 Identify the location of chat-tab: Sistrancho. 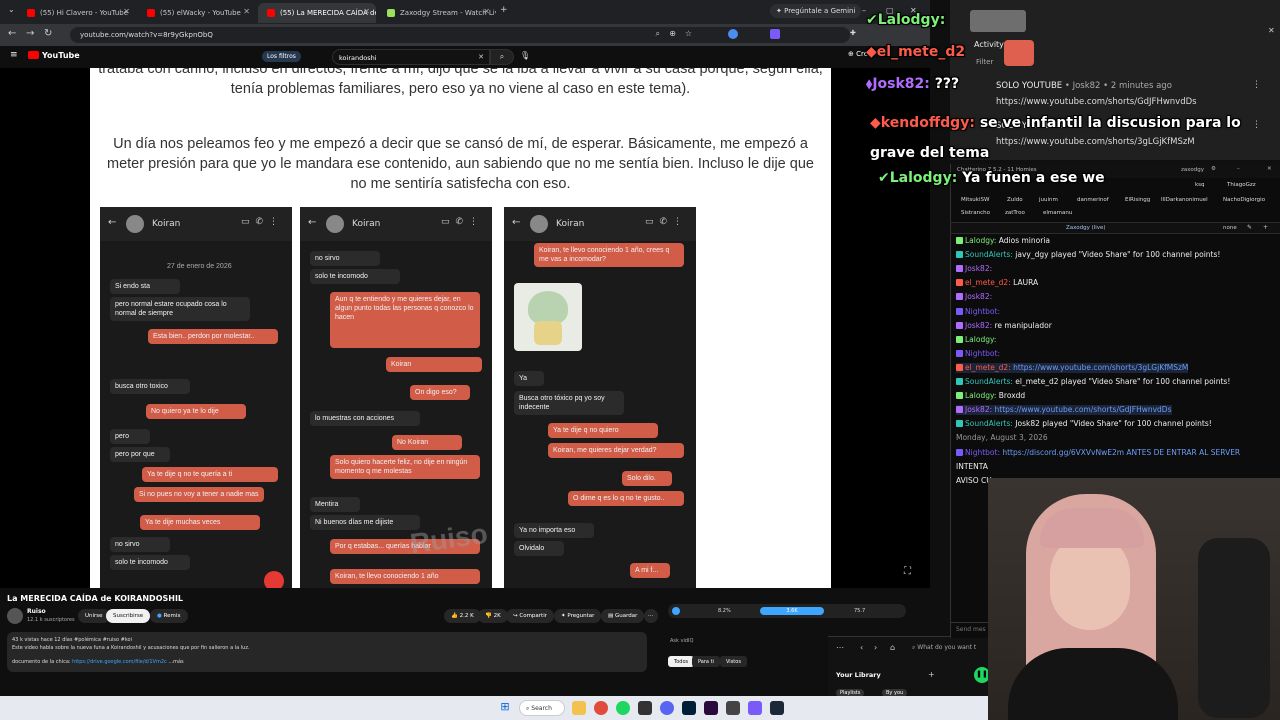
(975, 213).